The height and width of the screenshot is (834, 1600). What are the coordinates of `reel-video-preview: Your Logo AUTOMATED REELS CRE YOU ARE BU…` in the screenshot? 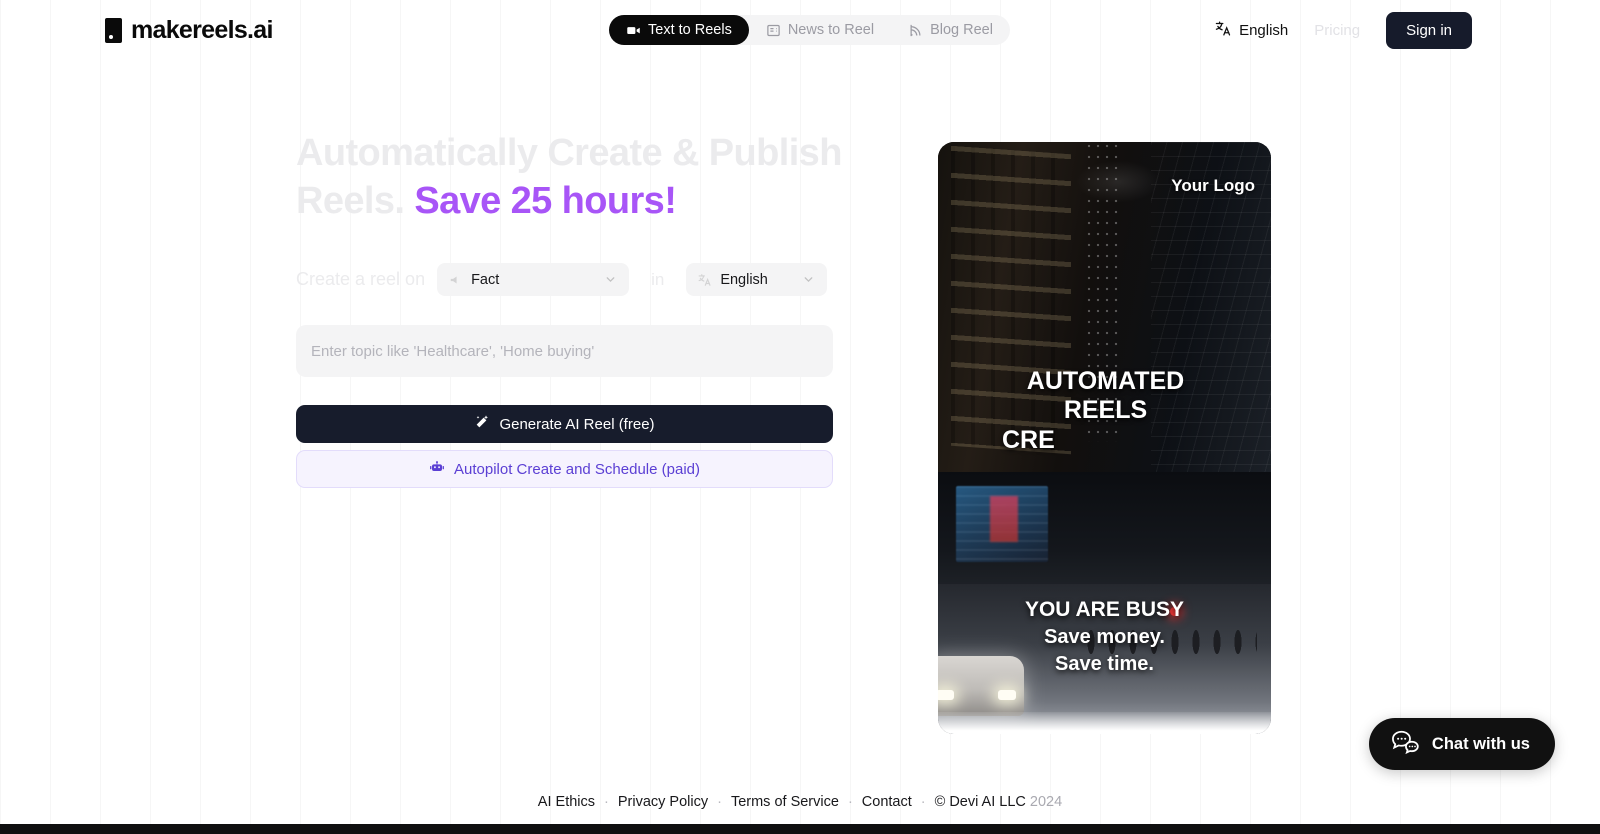 It's located at (1104, 438).